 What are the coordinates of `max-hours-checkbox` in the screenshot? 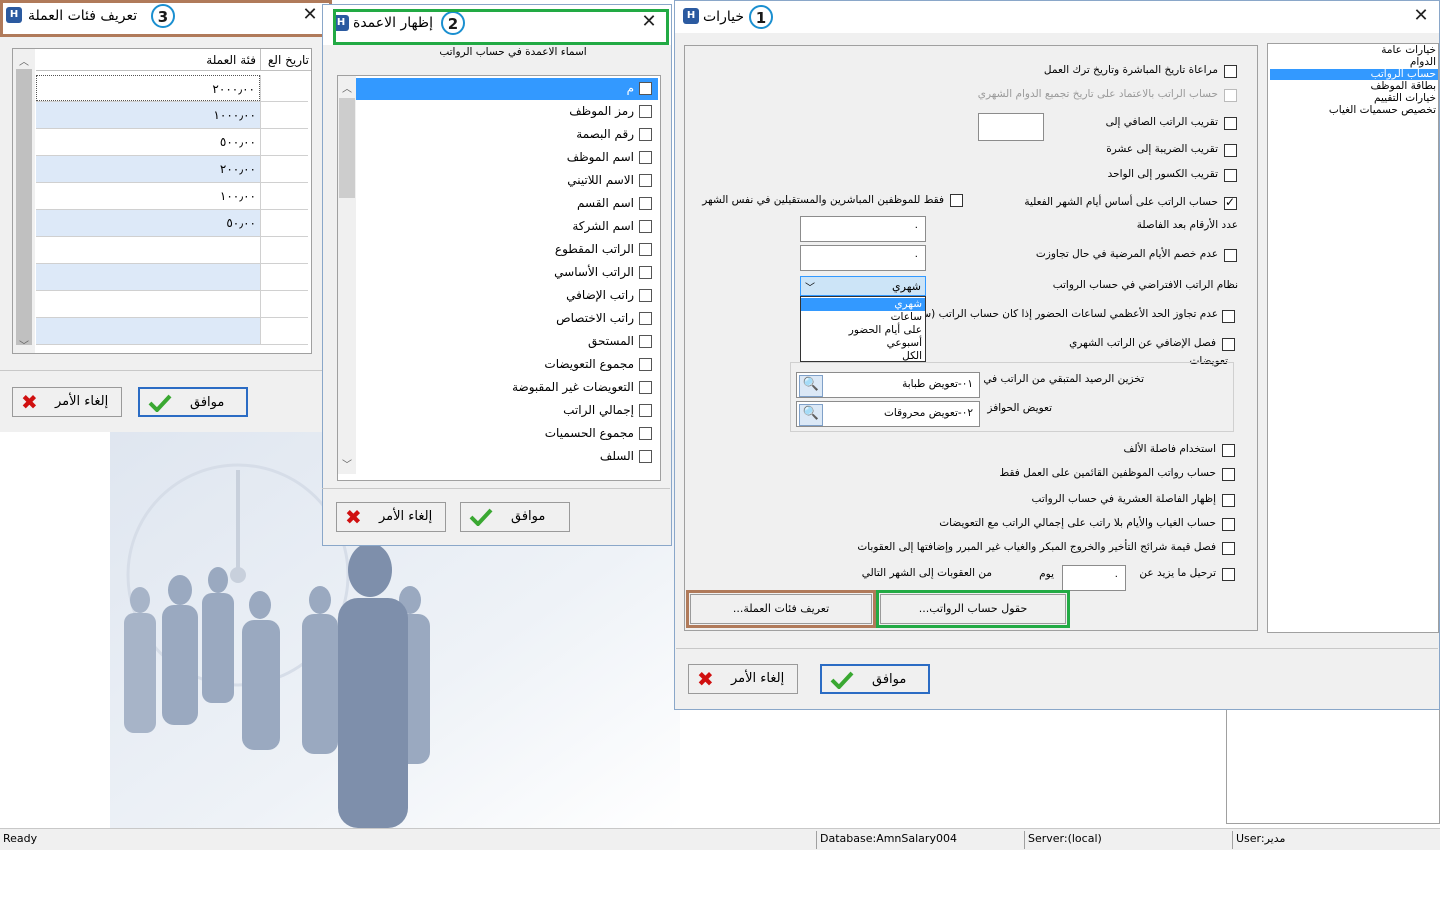 It's located at (1228, 316).